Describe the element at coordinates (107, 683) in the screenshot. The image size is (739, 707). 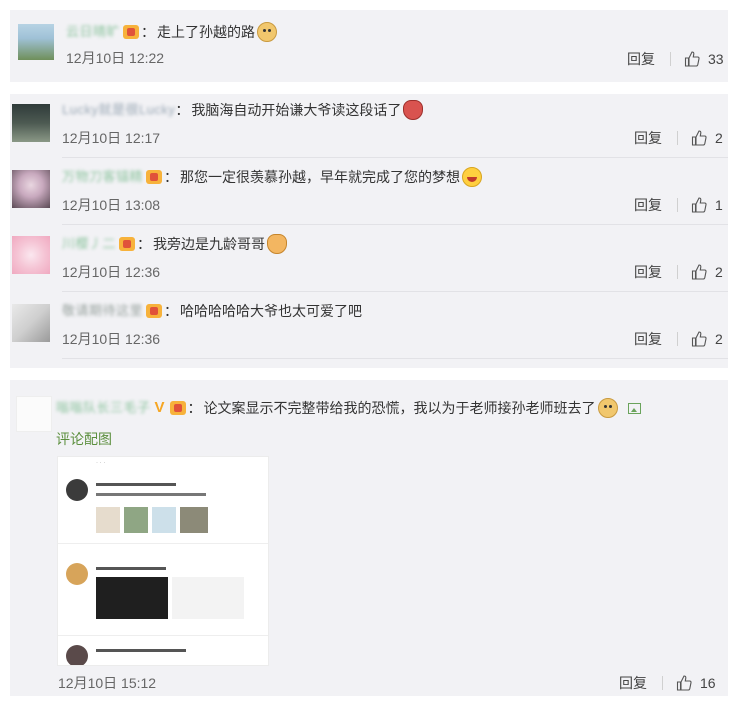
I see `comment-time: 12月10日 15:12` at that location.